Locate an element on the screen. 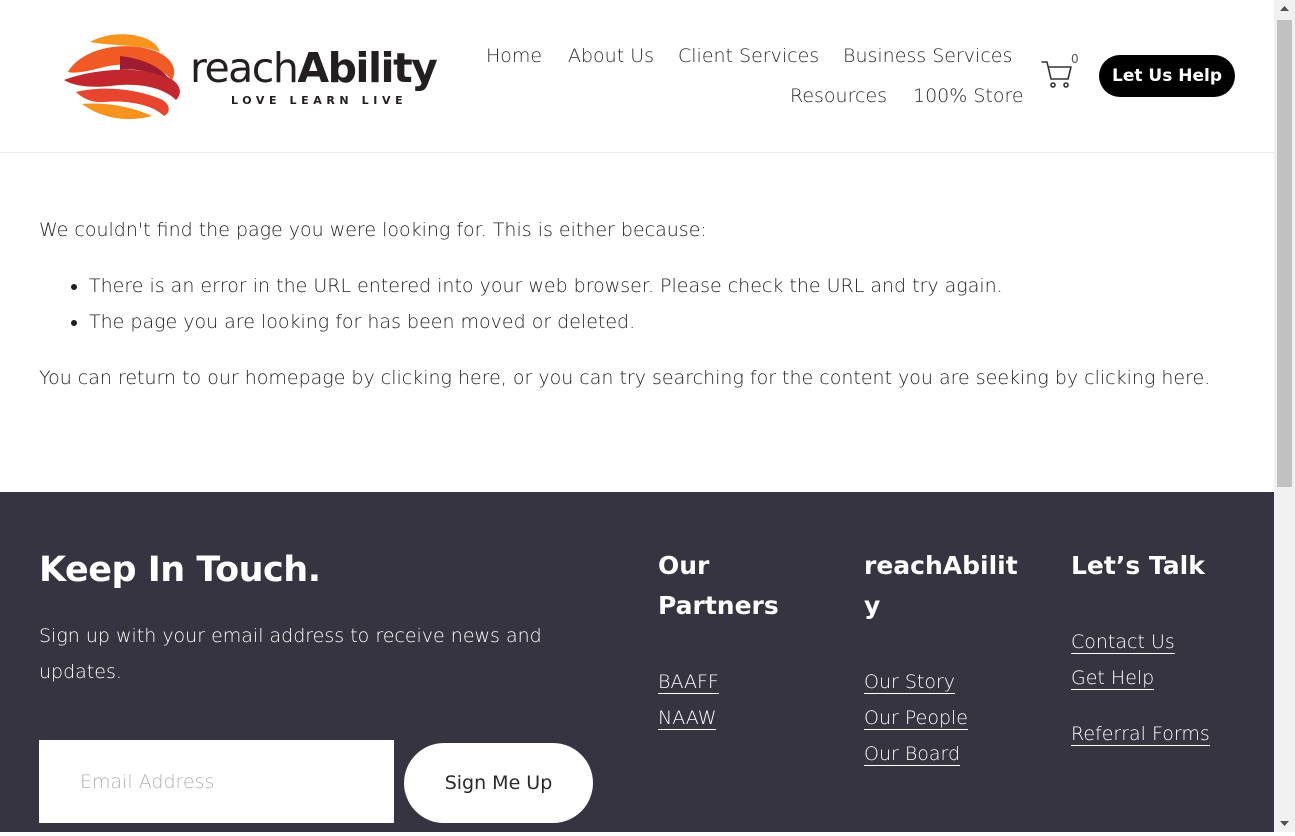 The height and width of the screenshot is (836, 1295). nav-client-services: Client Services is located at coordinates (748, 56).